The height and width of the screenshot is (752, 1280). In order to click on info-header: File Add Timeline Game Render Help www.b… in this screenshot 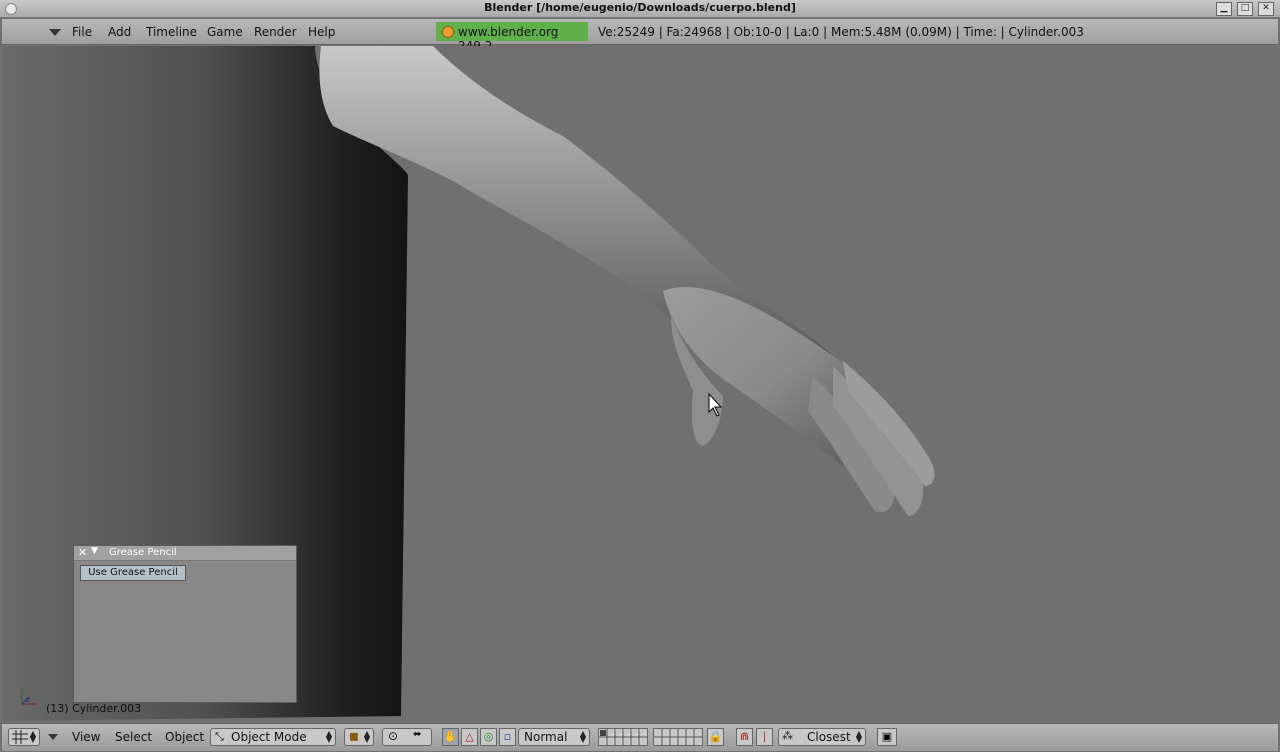, I will do `click(640, 36)`.